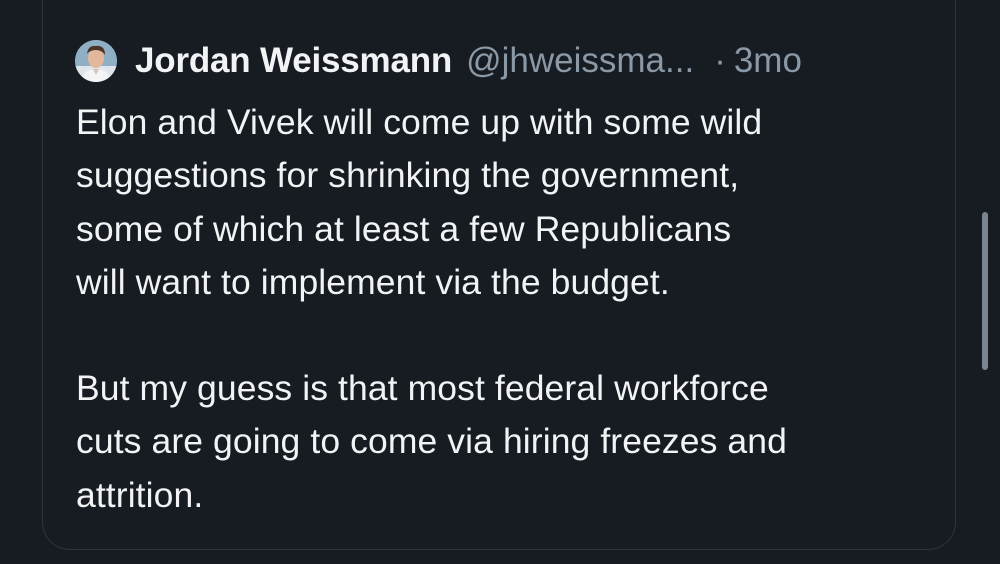  What do you see at coordinates (293, 61) in the screenshot?
I see `author-name: Jordan Weissmann` at bounding box center [293, 61].